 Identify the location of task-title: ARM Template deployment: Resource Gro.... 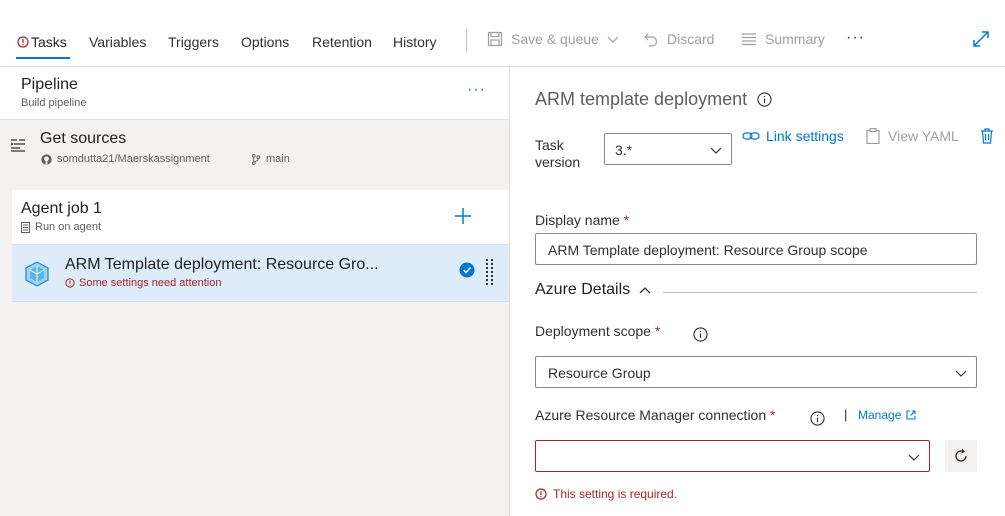
(222, 264).